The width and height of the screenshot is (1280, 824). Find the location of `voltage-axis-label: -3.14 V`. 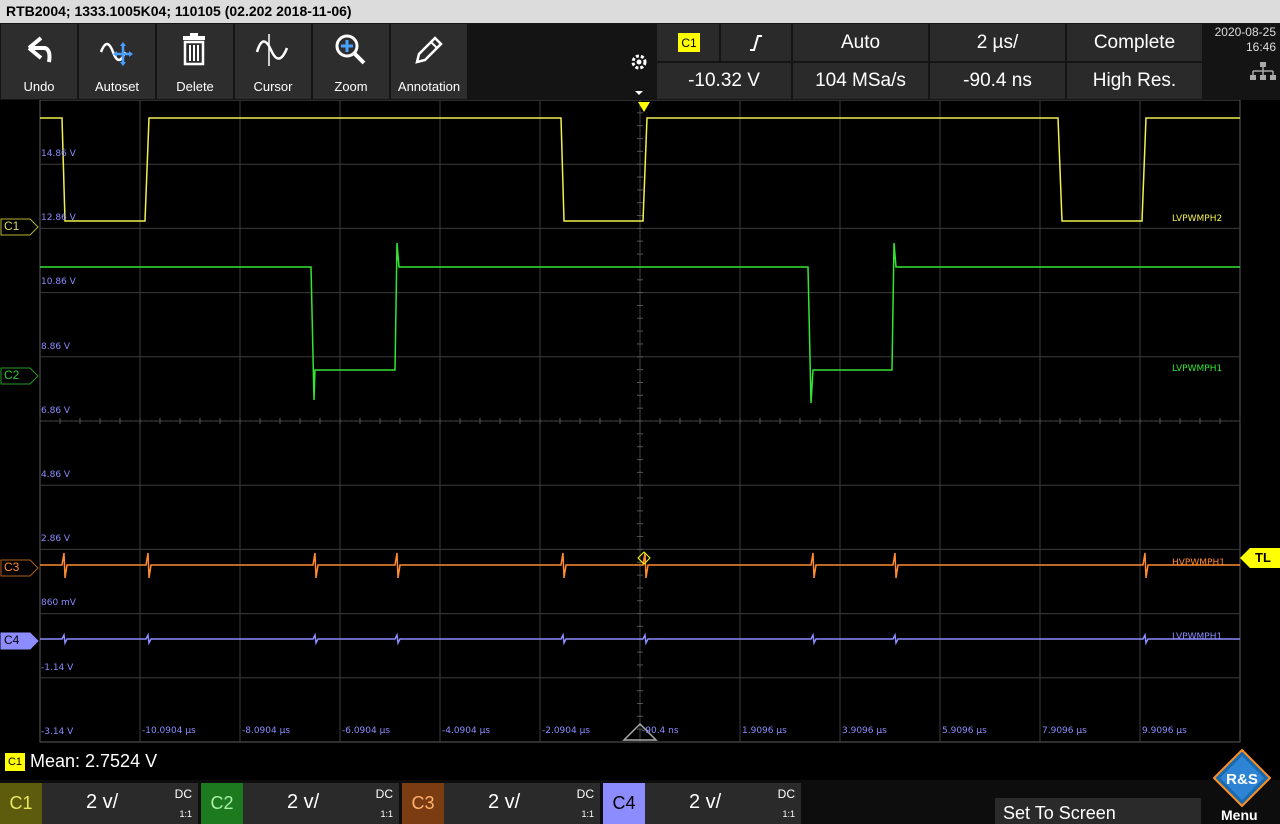

voltage-axis-label: -3.14 V is located at coordinates (57, 731).